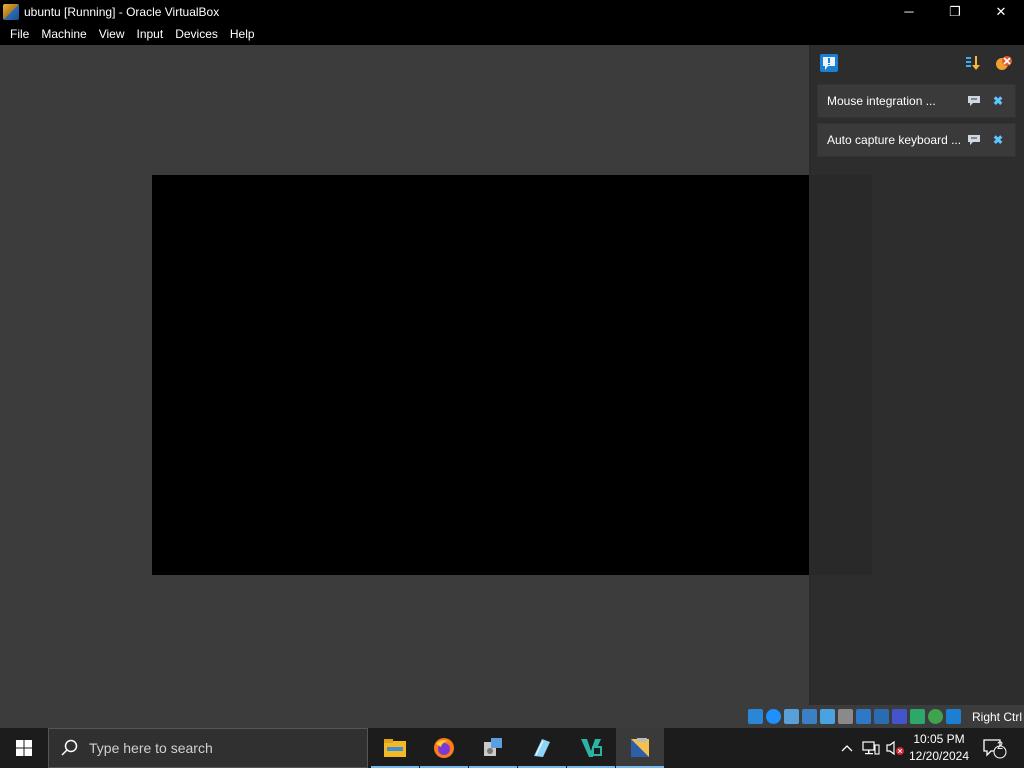 This screenshot has height=768, width=1024. Describe the element at coordinates (151, 748) in the screenshot. I see `search-placeholder: Type here to search` at that location.